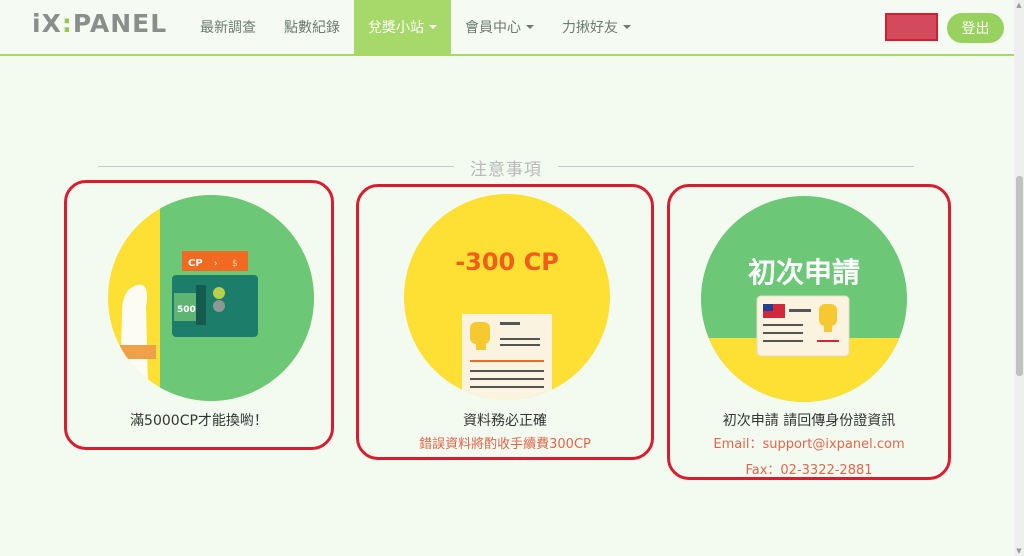 Image resolution: width=1024 pixels, height=556 pixels. I want to click on id-card-deduction-icon: -300 CP, so click(507, 297).